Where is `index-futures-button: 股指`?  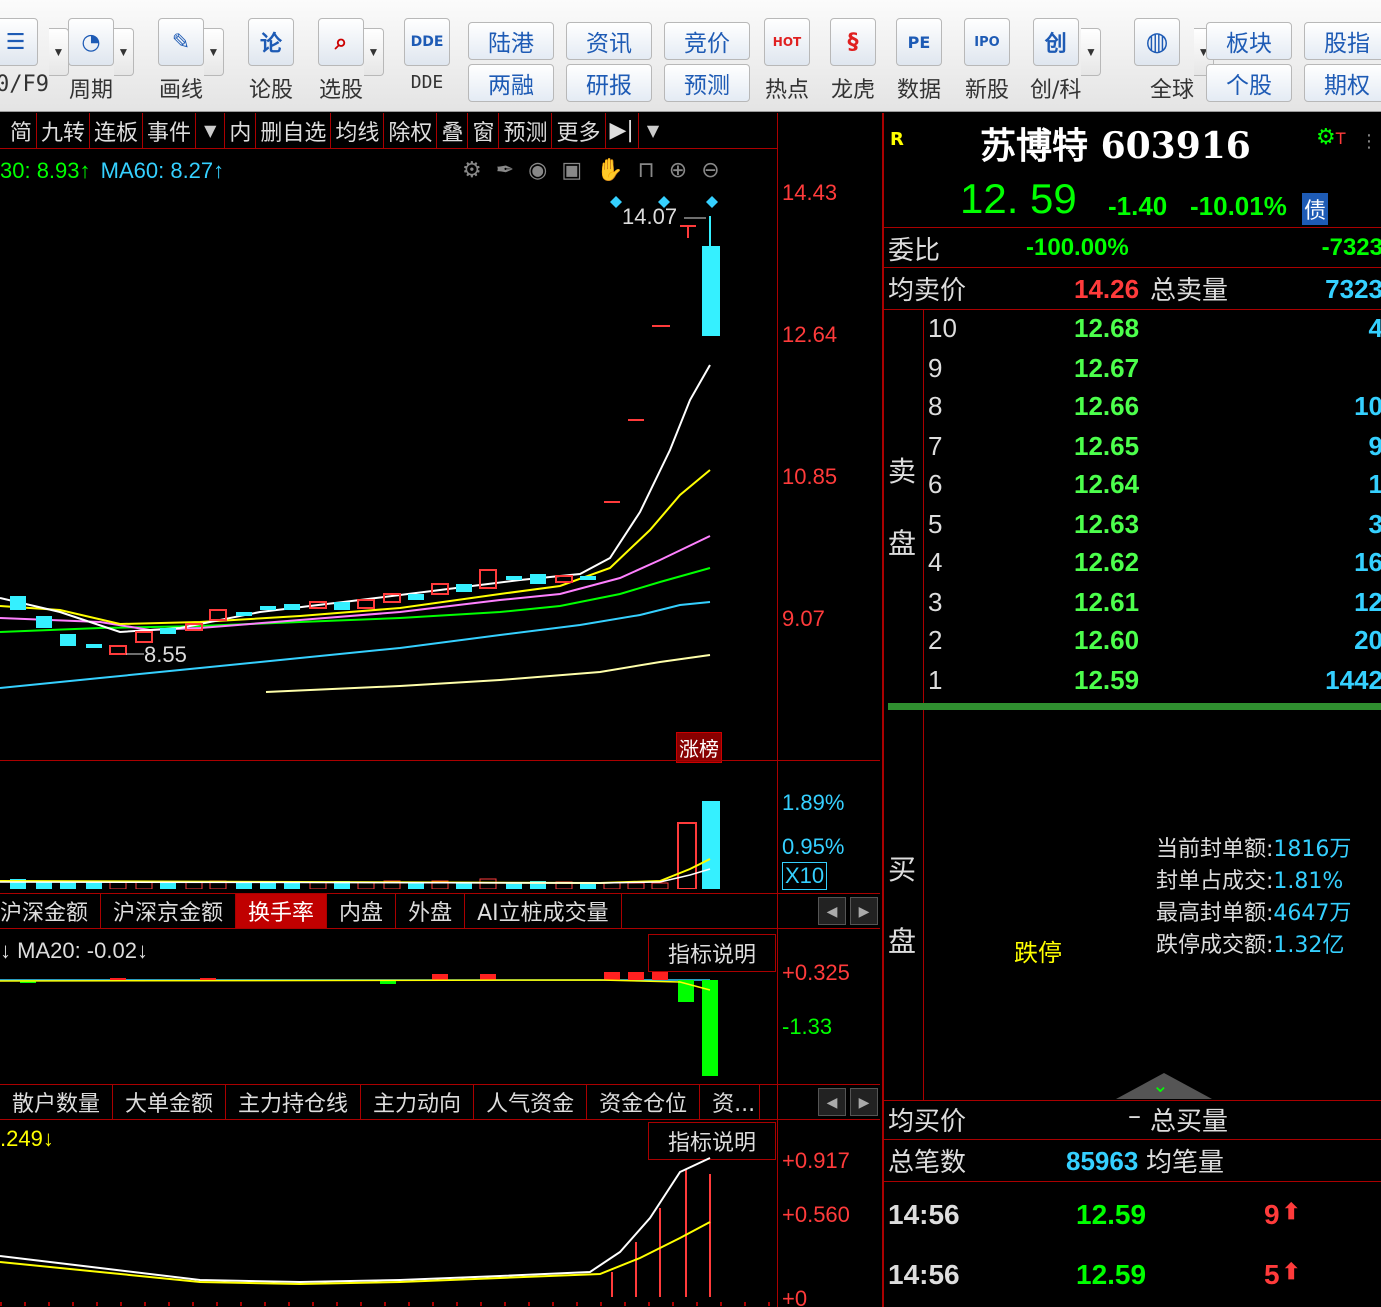
index-futures-button: 股指 is located at coordinates (1342, 41).